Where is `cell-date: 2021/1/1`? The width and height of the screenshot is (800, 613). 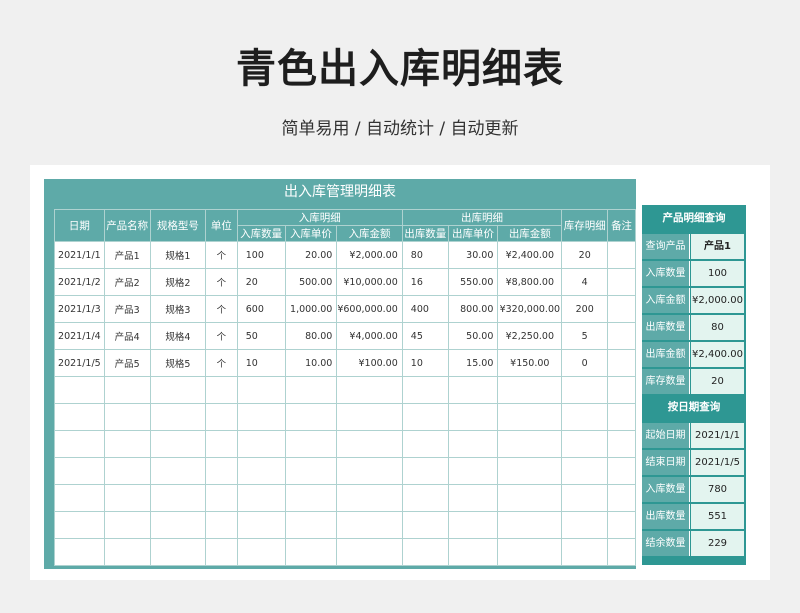 cell-date: 2021/1/1 is located at coordinates (79, 255).